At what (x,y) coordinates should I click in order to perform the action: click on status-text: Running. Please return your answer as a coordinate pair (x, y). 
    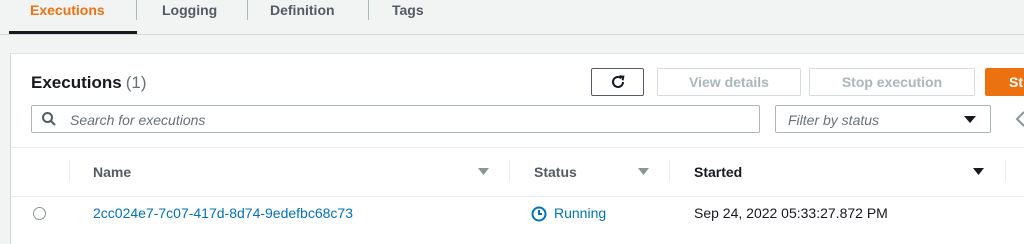
    Looking at the image, I should click on (580, 213).